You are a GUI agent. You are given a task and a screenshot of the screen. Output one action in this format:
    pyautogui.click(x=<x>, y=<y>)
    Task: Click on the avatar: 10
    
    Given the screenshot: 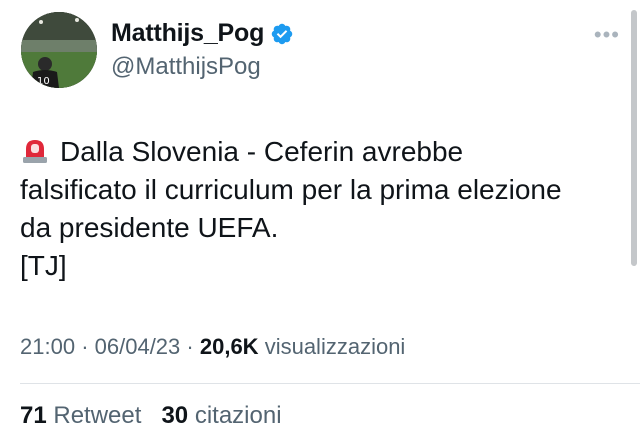 What is the action you would take?
    pyautogui.click(x=59, y=50)
    